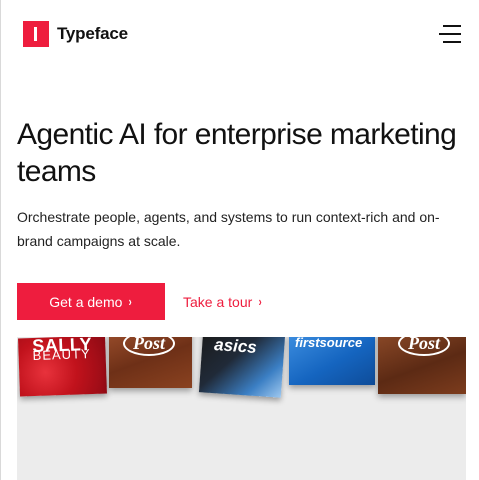 This screenshot has height=480, width=479. I want to click on take-a-tour-link: Take a tour ›, so click(223, 301).